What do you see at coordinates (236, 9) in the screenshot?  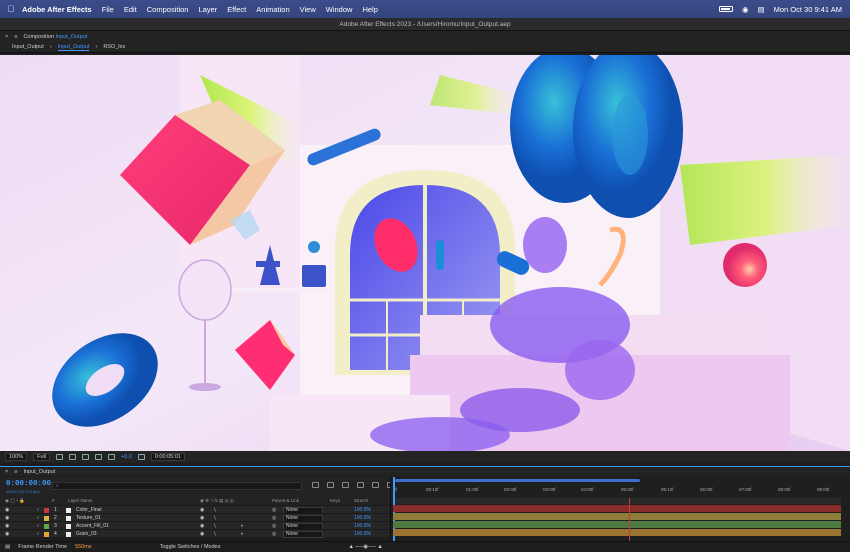 I see `menu-effect: Effect` at bounding box center [236, 9].